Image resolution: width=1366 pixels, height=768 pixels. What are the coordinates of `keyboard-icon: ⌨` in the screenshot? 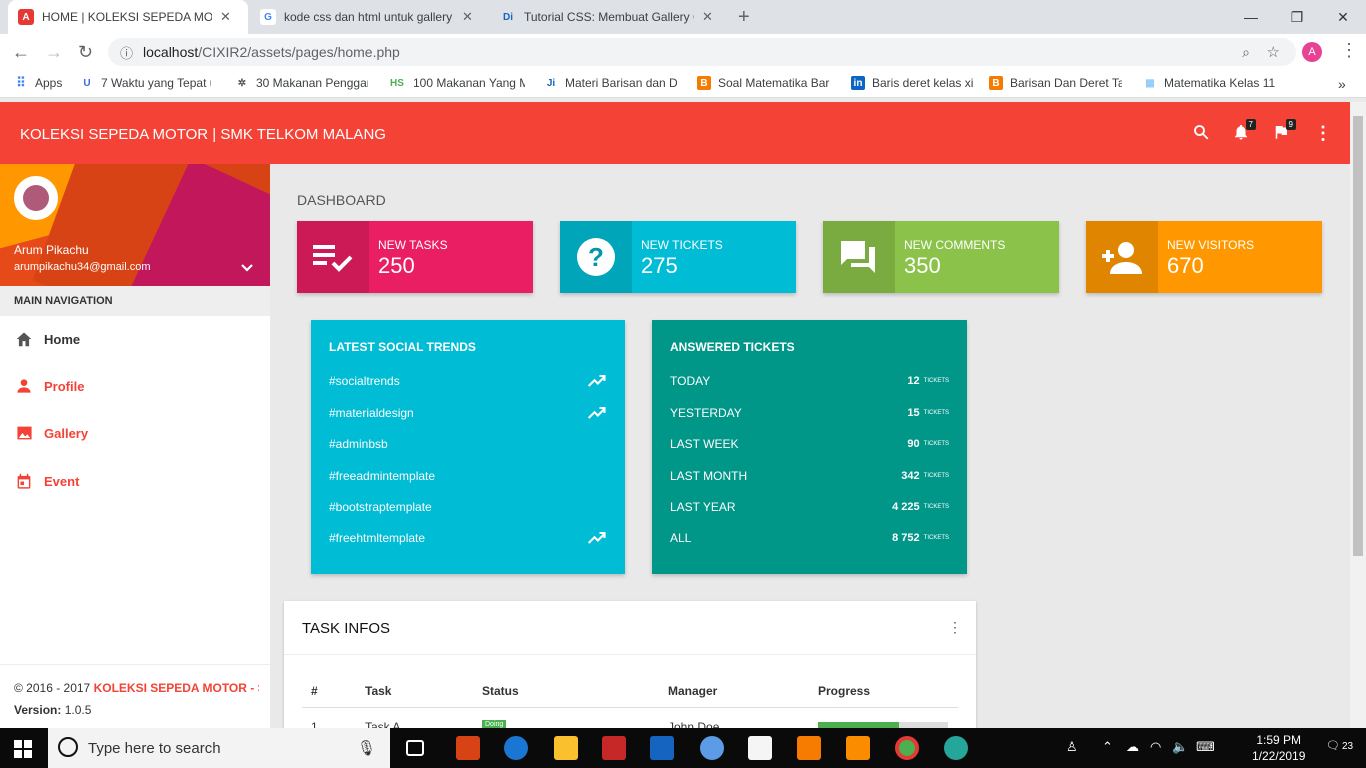 It's located at (1205, 747).